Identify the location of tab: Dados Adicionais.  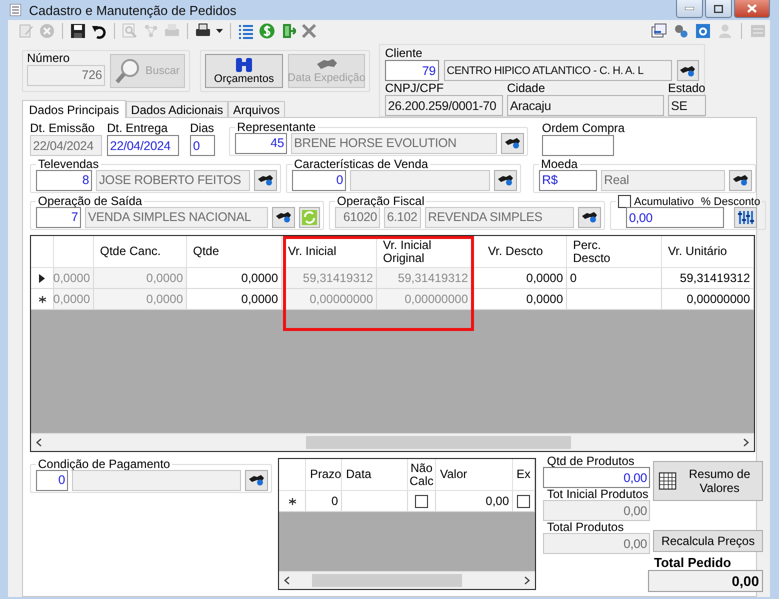
(177, 109).